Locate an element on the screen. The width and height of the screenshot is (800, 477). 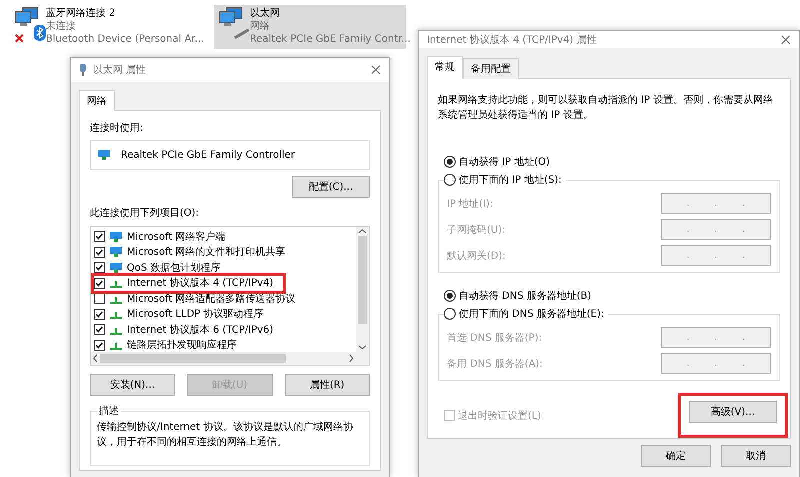
adapter-status: 未连接 is located at coordinates (61, 26).